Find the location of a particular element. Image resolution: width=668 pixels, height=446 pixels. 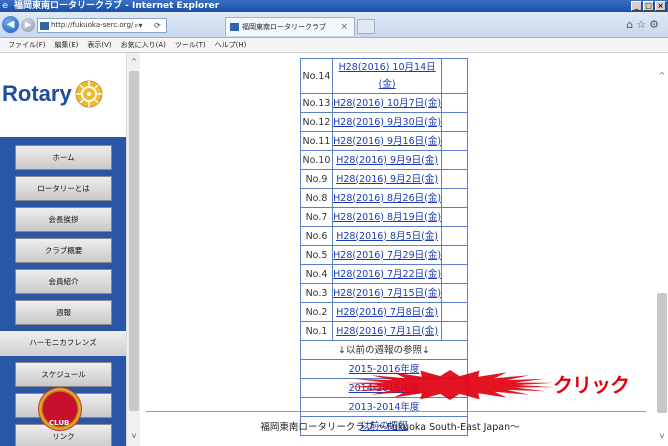

issue-date-link: H28(2016) 8月19日(金) is located at coordinates (387, 217).